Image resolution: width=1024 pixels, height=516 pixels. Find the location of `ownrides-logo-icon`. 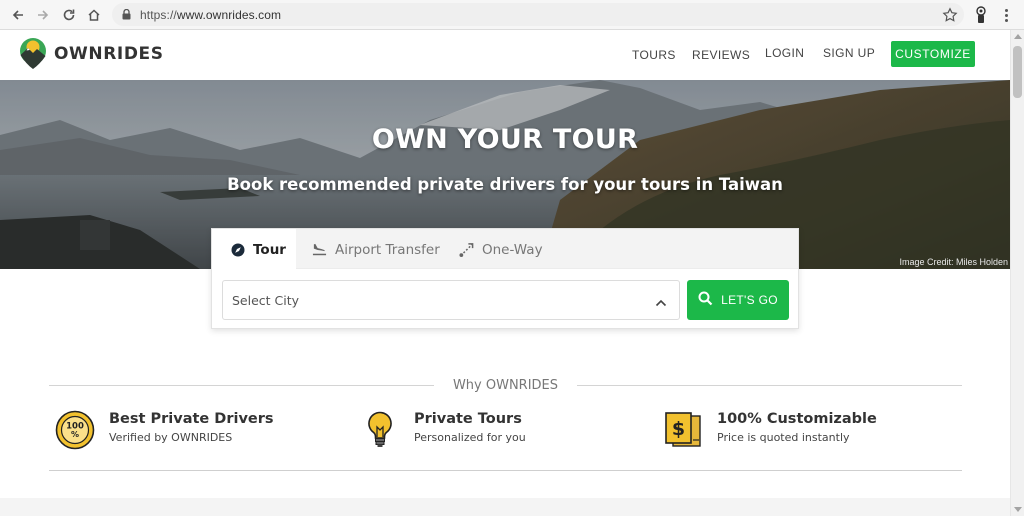

ownrides-logo-icon is located at coordinates (33, 53).